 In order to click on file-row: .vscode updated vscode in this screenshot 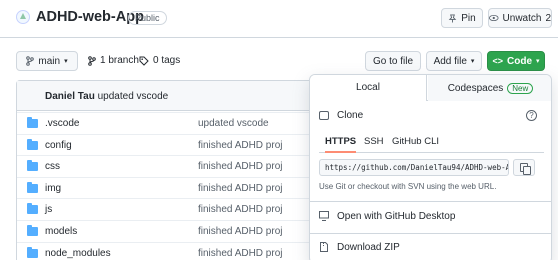, I will do `click(166, 123)`.